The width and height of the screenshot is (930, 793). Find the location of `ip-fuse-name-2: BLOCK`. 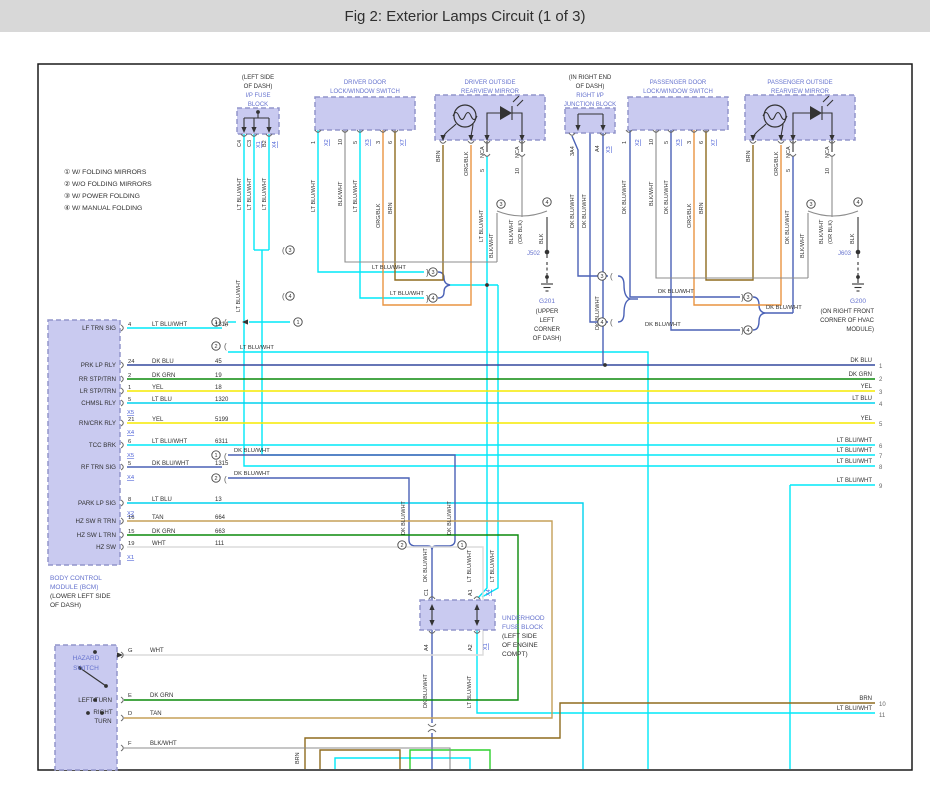

ip-fuse-name-2: BLOCK is located at coordinates (258, 105).